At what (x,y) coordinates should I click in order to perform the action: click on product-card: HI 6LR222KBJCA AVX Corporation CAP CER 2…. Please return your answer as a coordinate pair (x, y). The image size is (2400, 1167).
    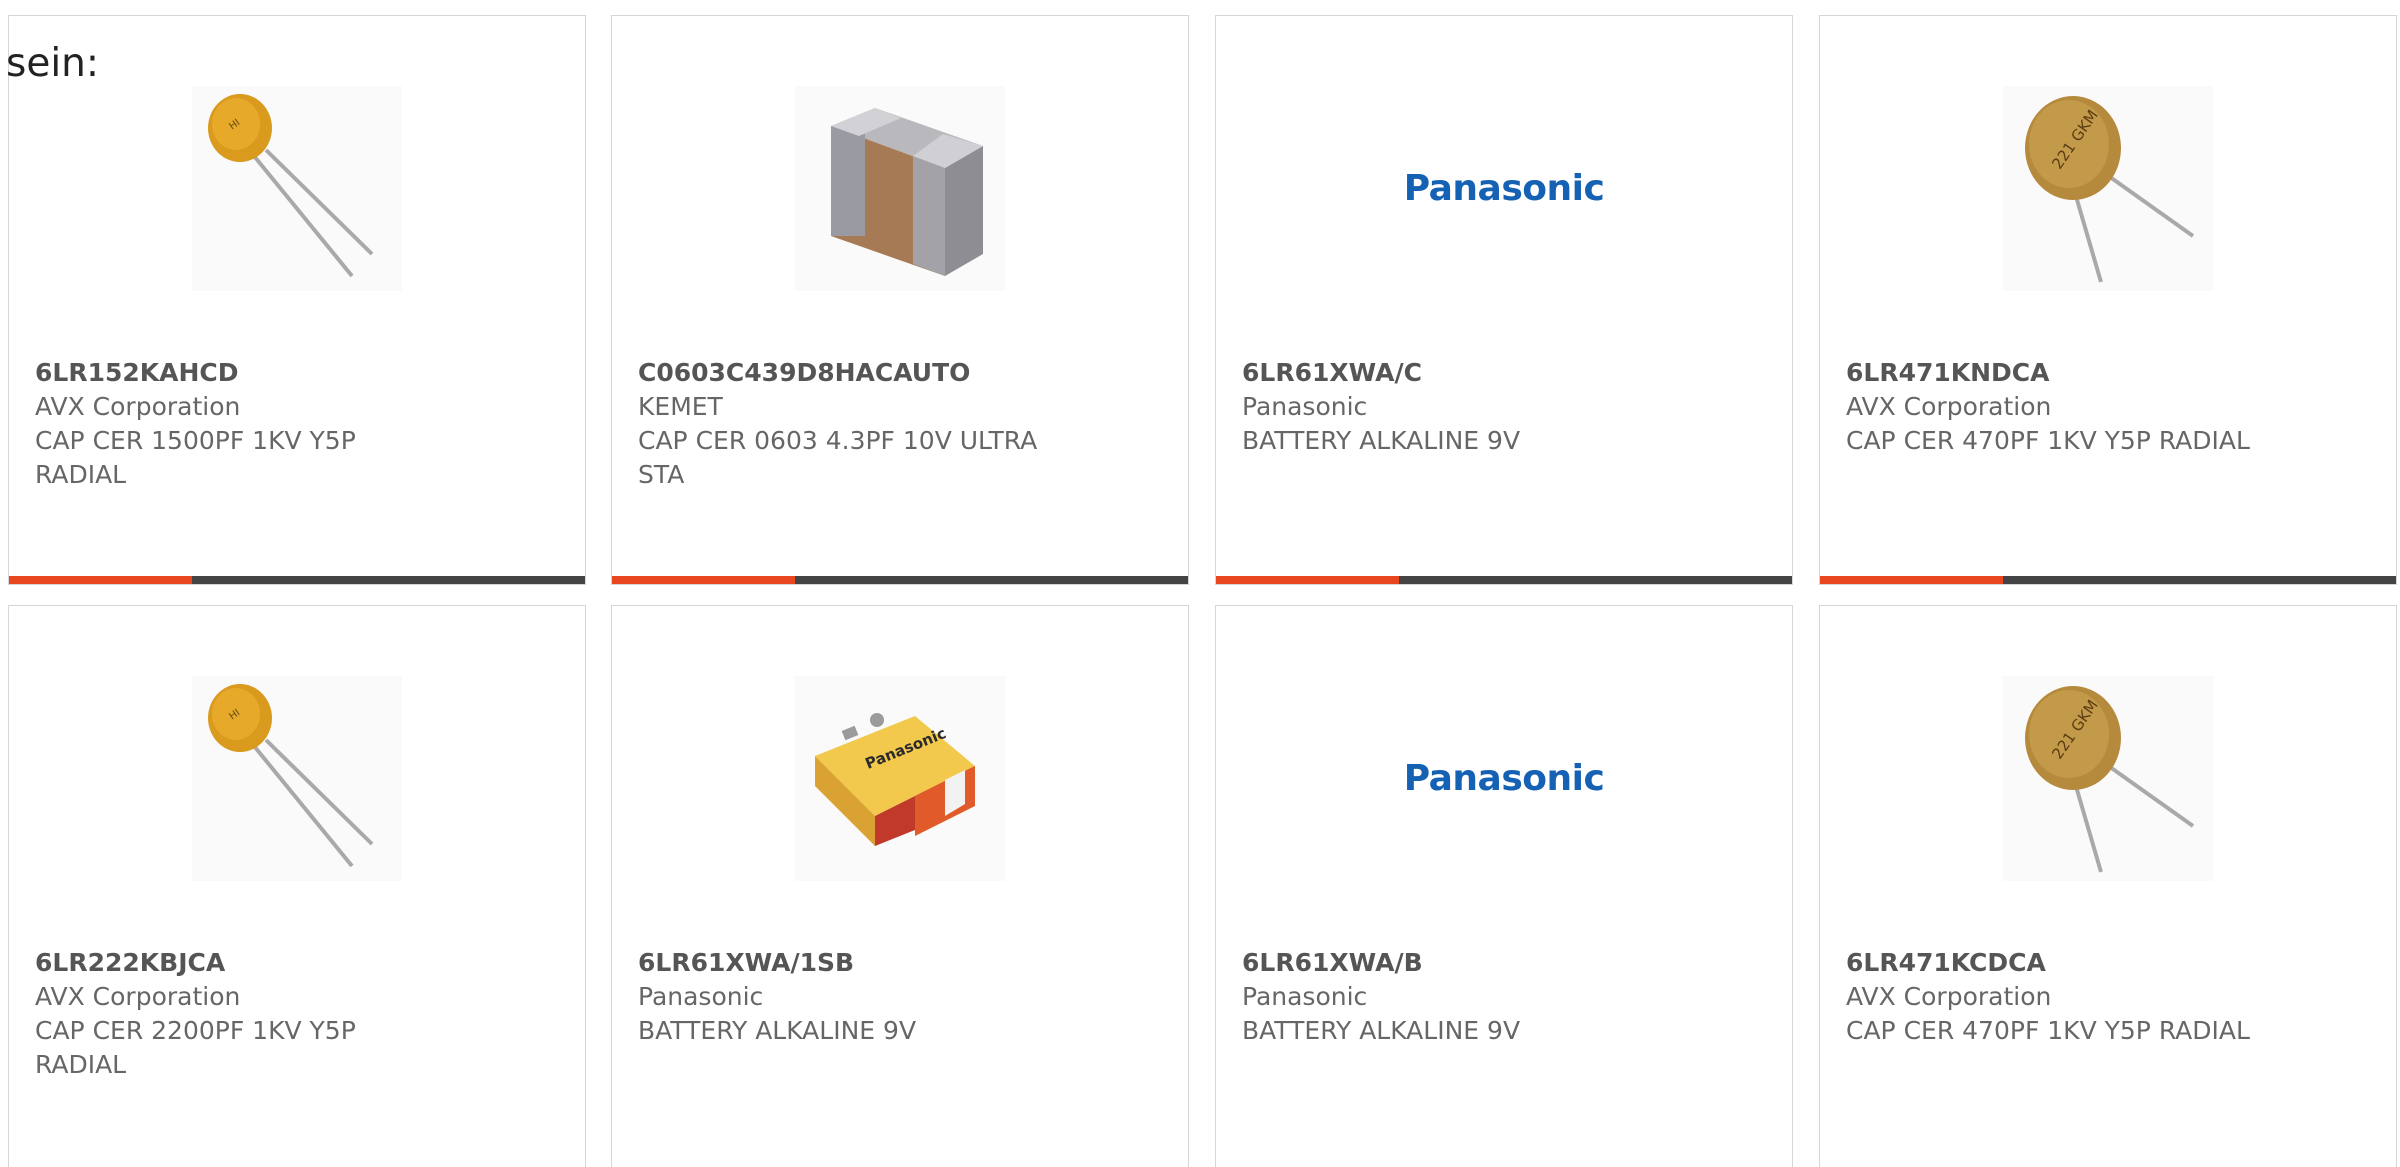
    Looking at the image, I should click on (297, 886).